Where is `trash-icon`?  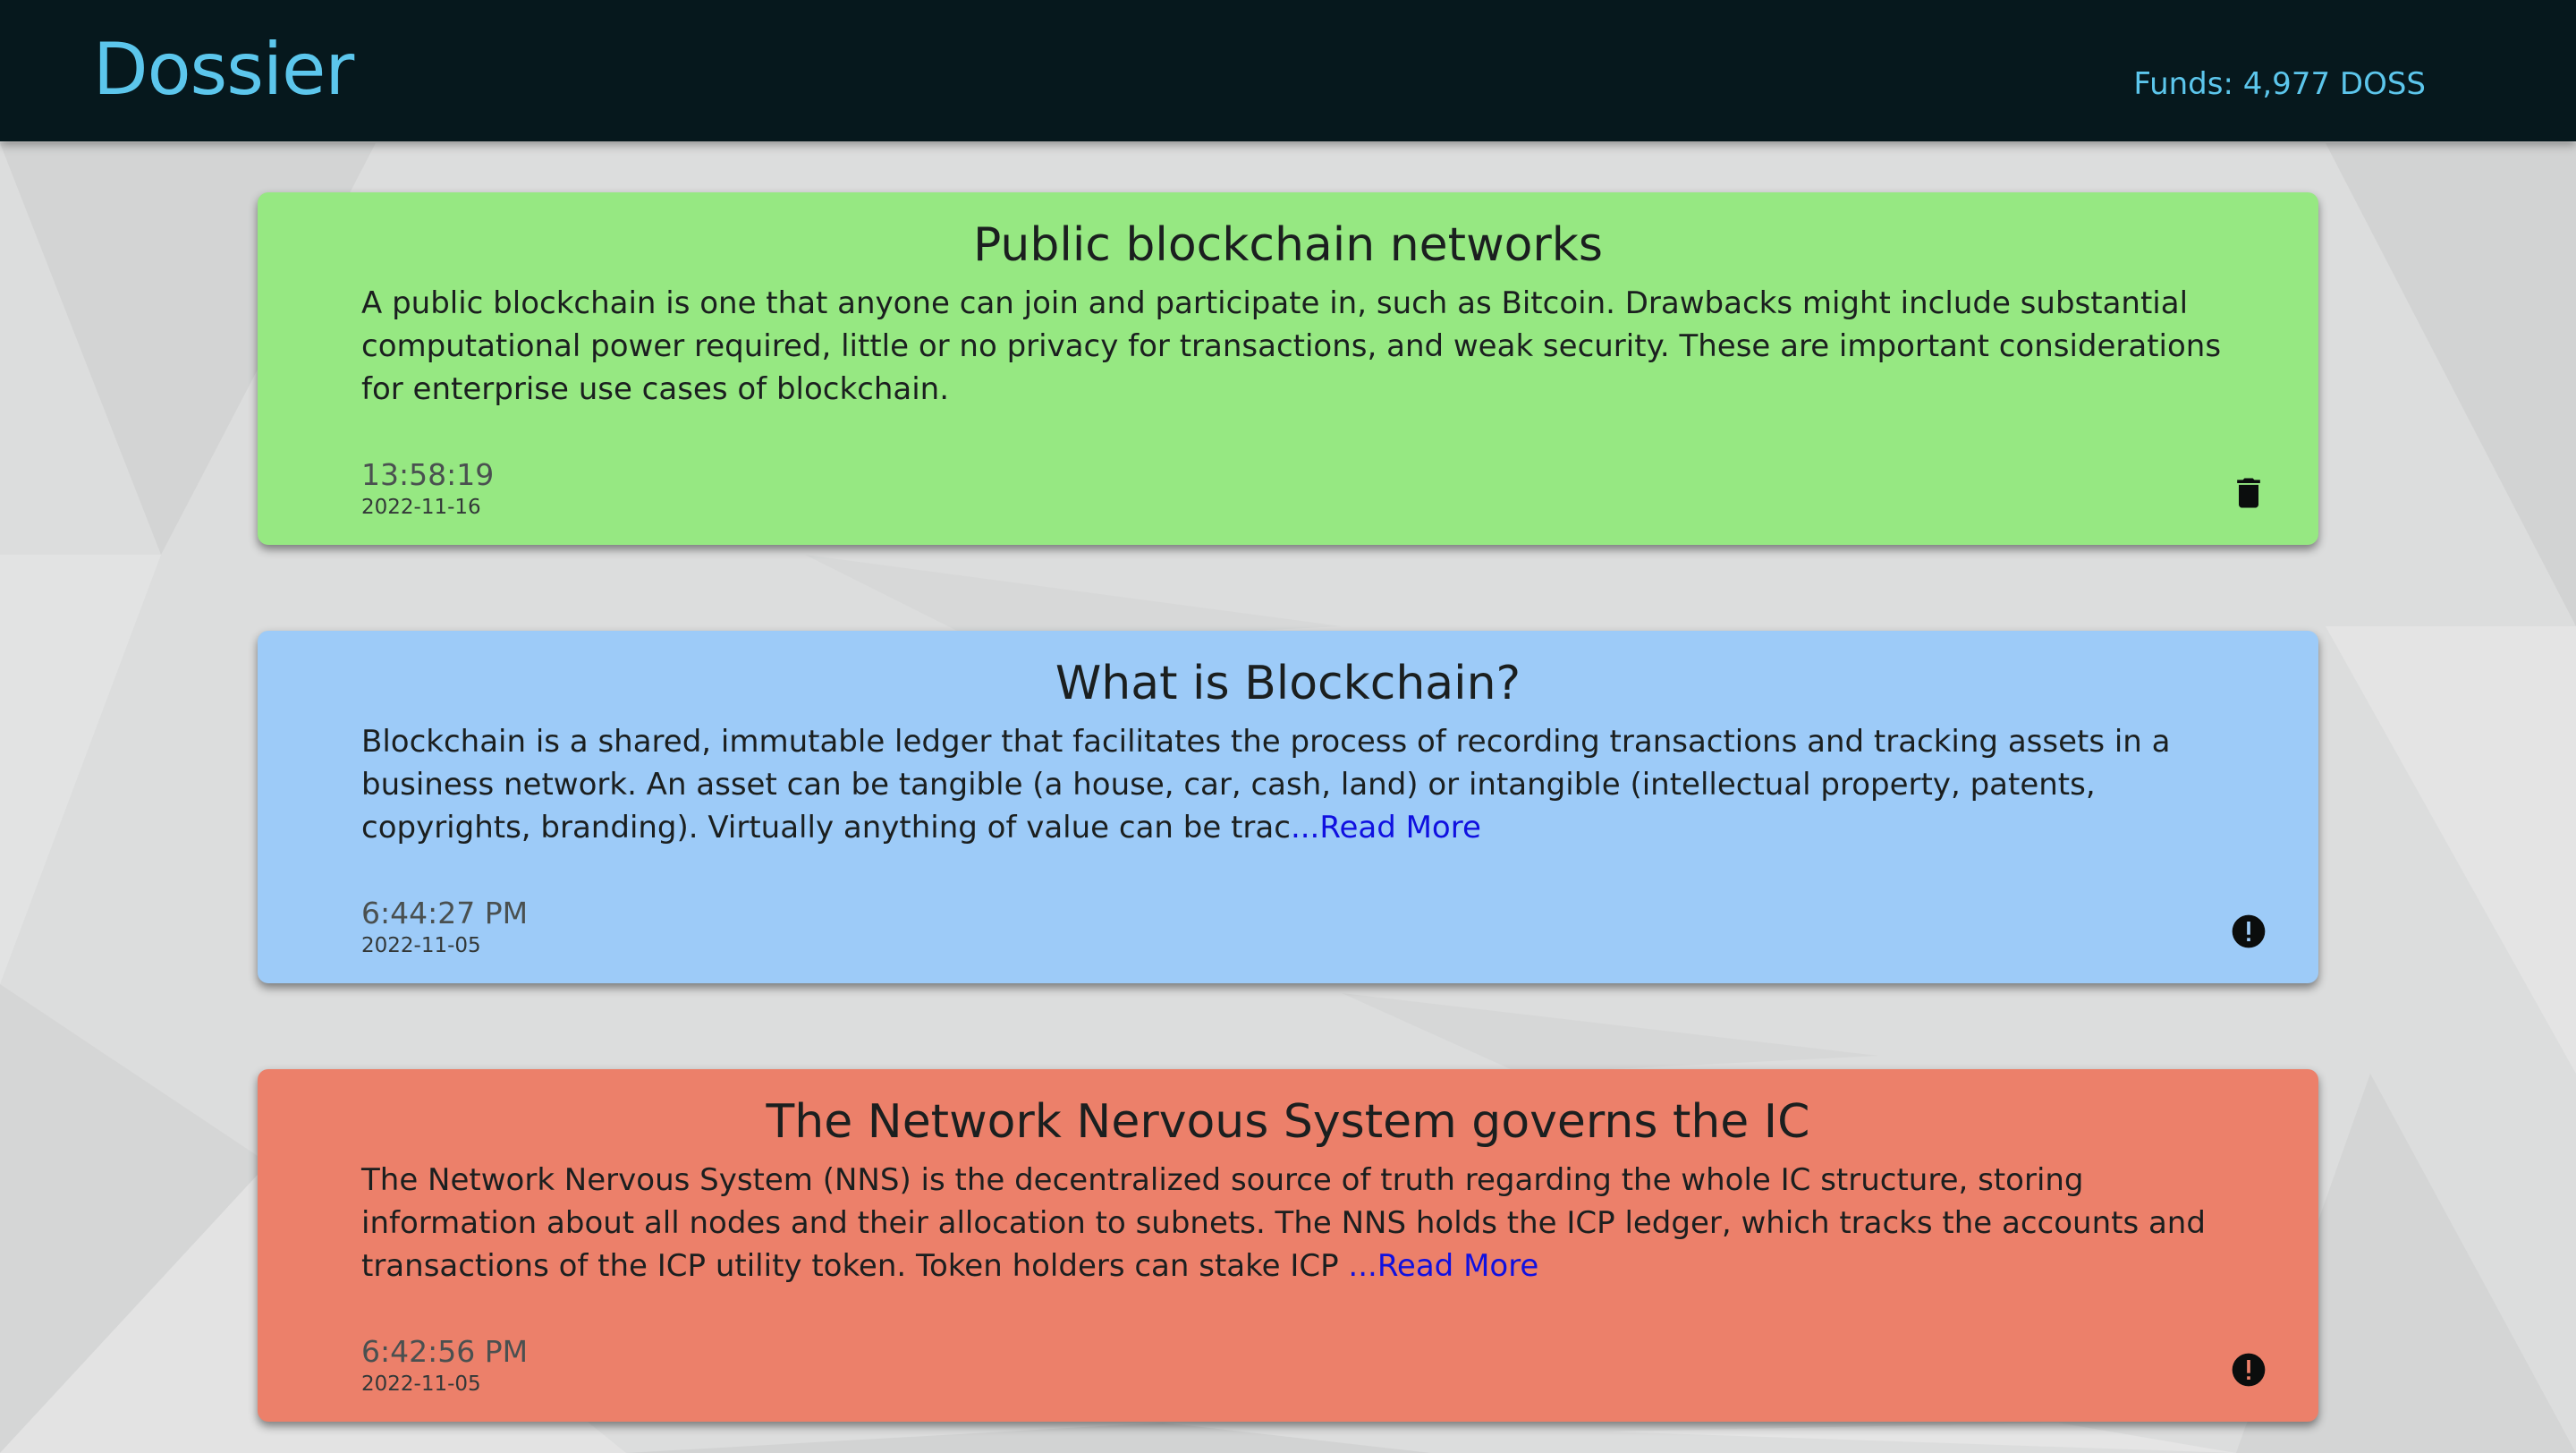
trash-icon is located at coordinates (2248, 493).